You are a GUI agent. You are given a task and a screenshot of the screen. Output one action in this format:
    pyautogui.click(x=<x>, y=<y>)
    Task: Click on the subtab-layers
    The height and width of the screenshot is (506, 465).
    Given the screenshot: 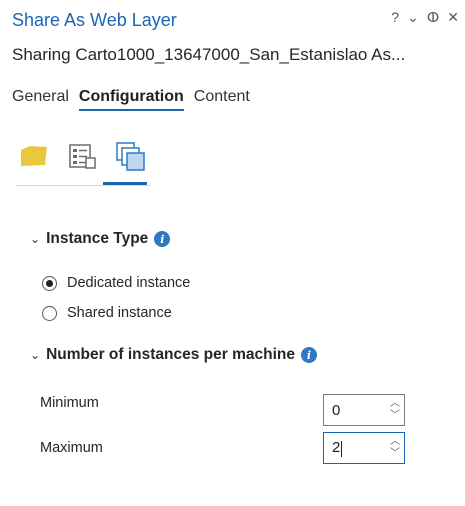 What is the action you would take?
    pyautogui.click(x=34, y=156)
    